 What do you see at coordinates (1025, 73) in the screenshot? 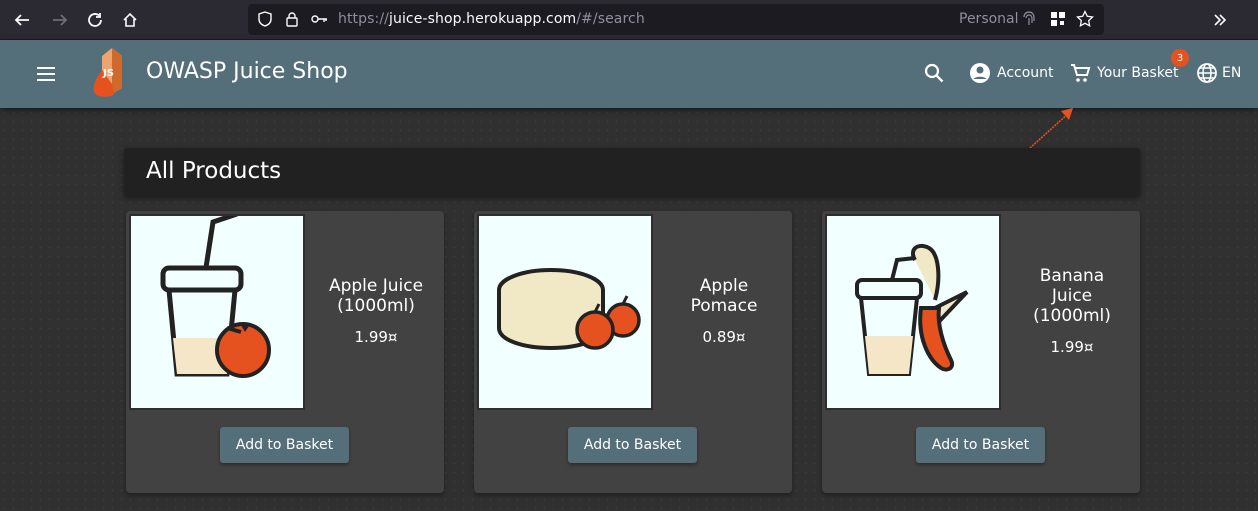
I see `account-label: Account` at bounding box center [1025, 73].